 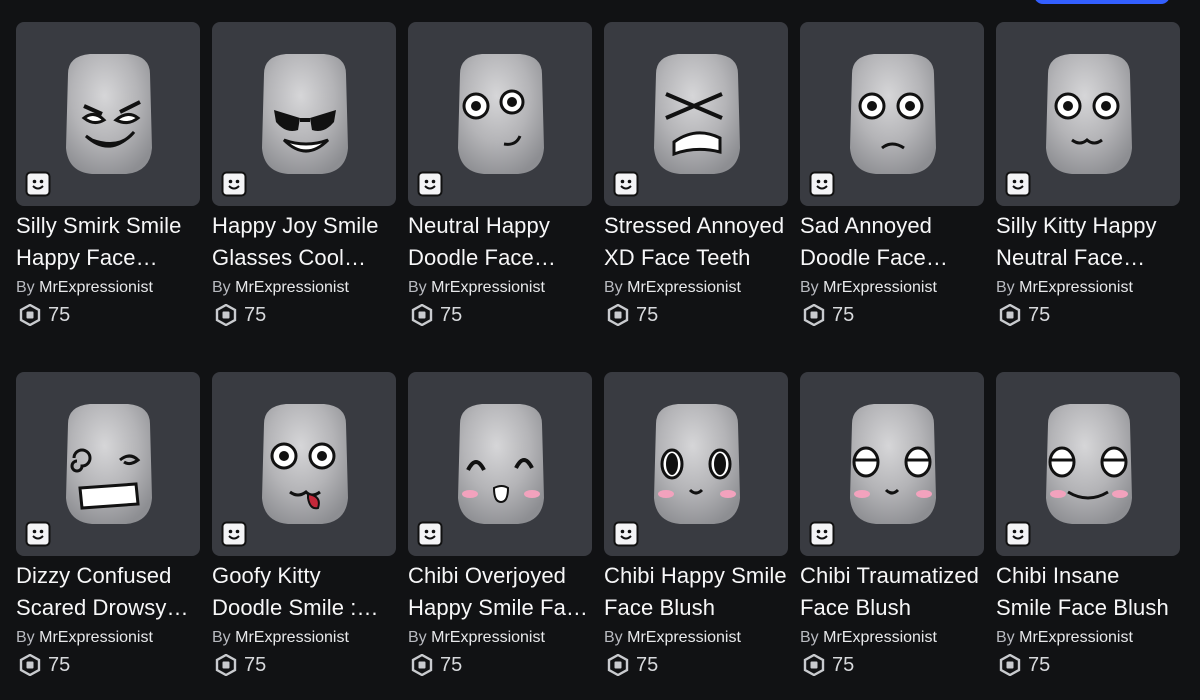 I want to click on item-name: Chibi Insane Smile Face Blush, so click(x=1088, y=592).